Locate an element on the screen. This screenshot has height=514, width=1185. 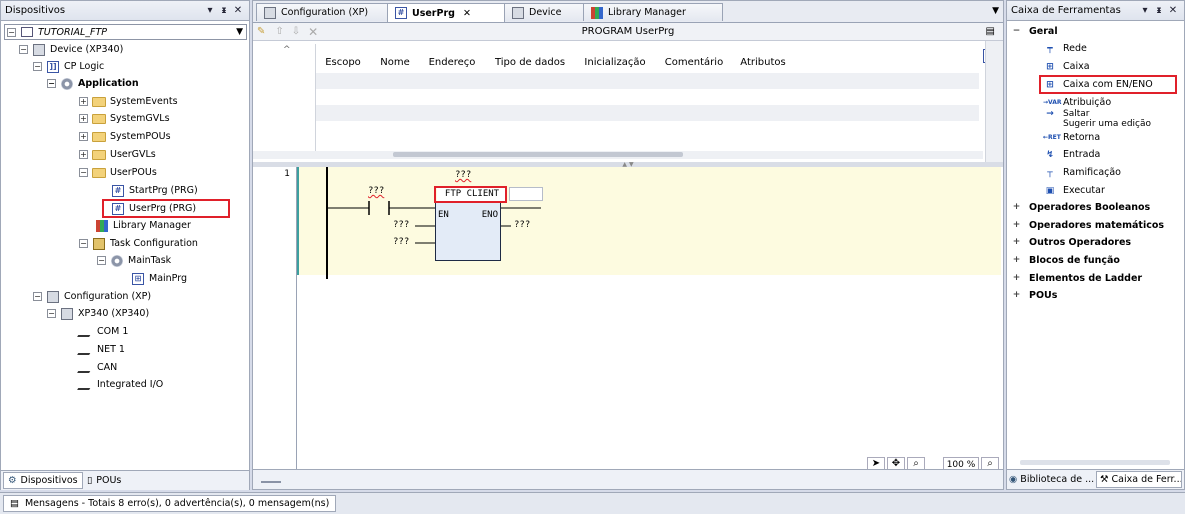
tool-retorna: ←RET Retorna is located at coordinates (1071, 137).